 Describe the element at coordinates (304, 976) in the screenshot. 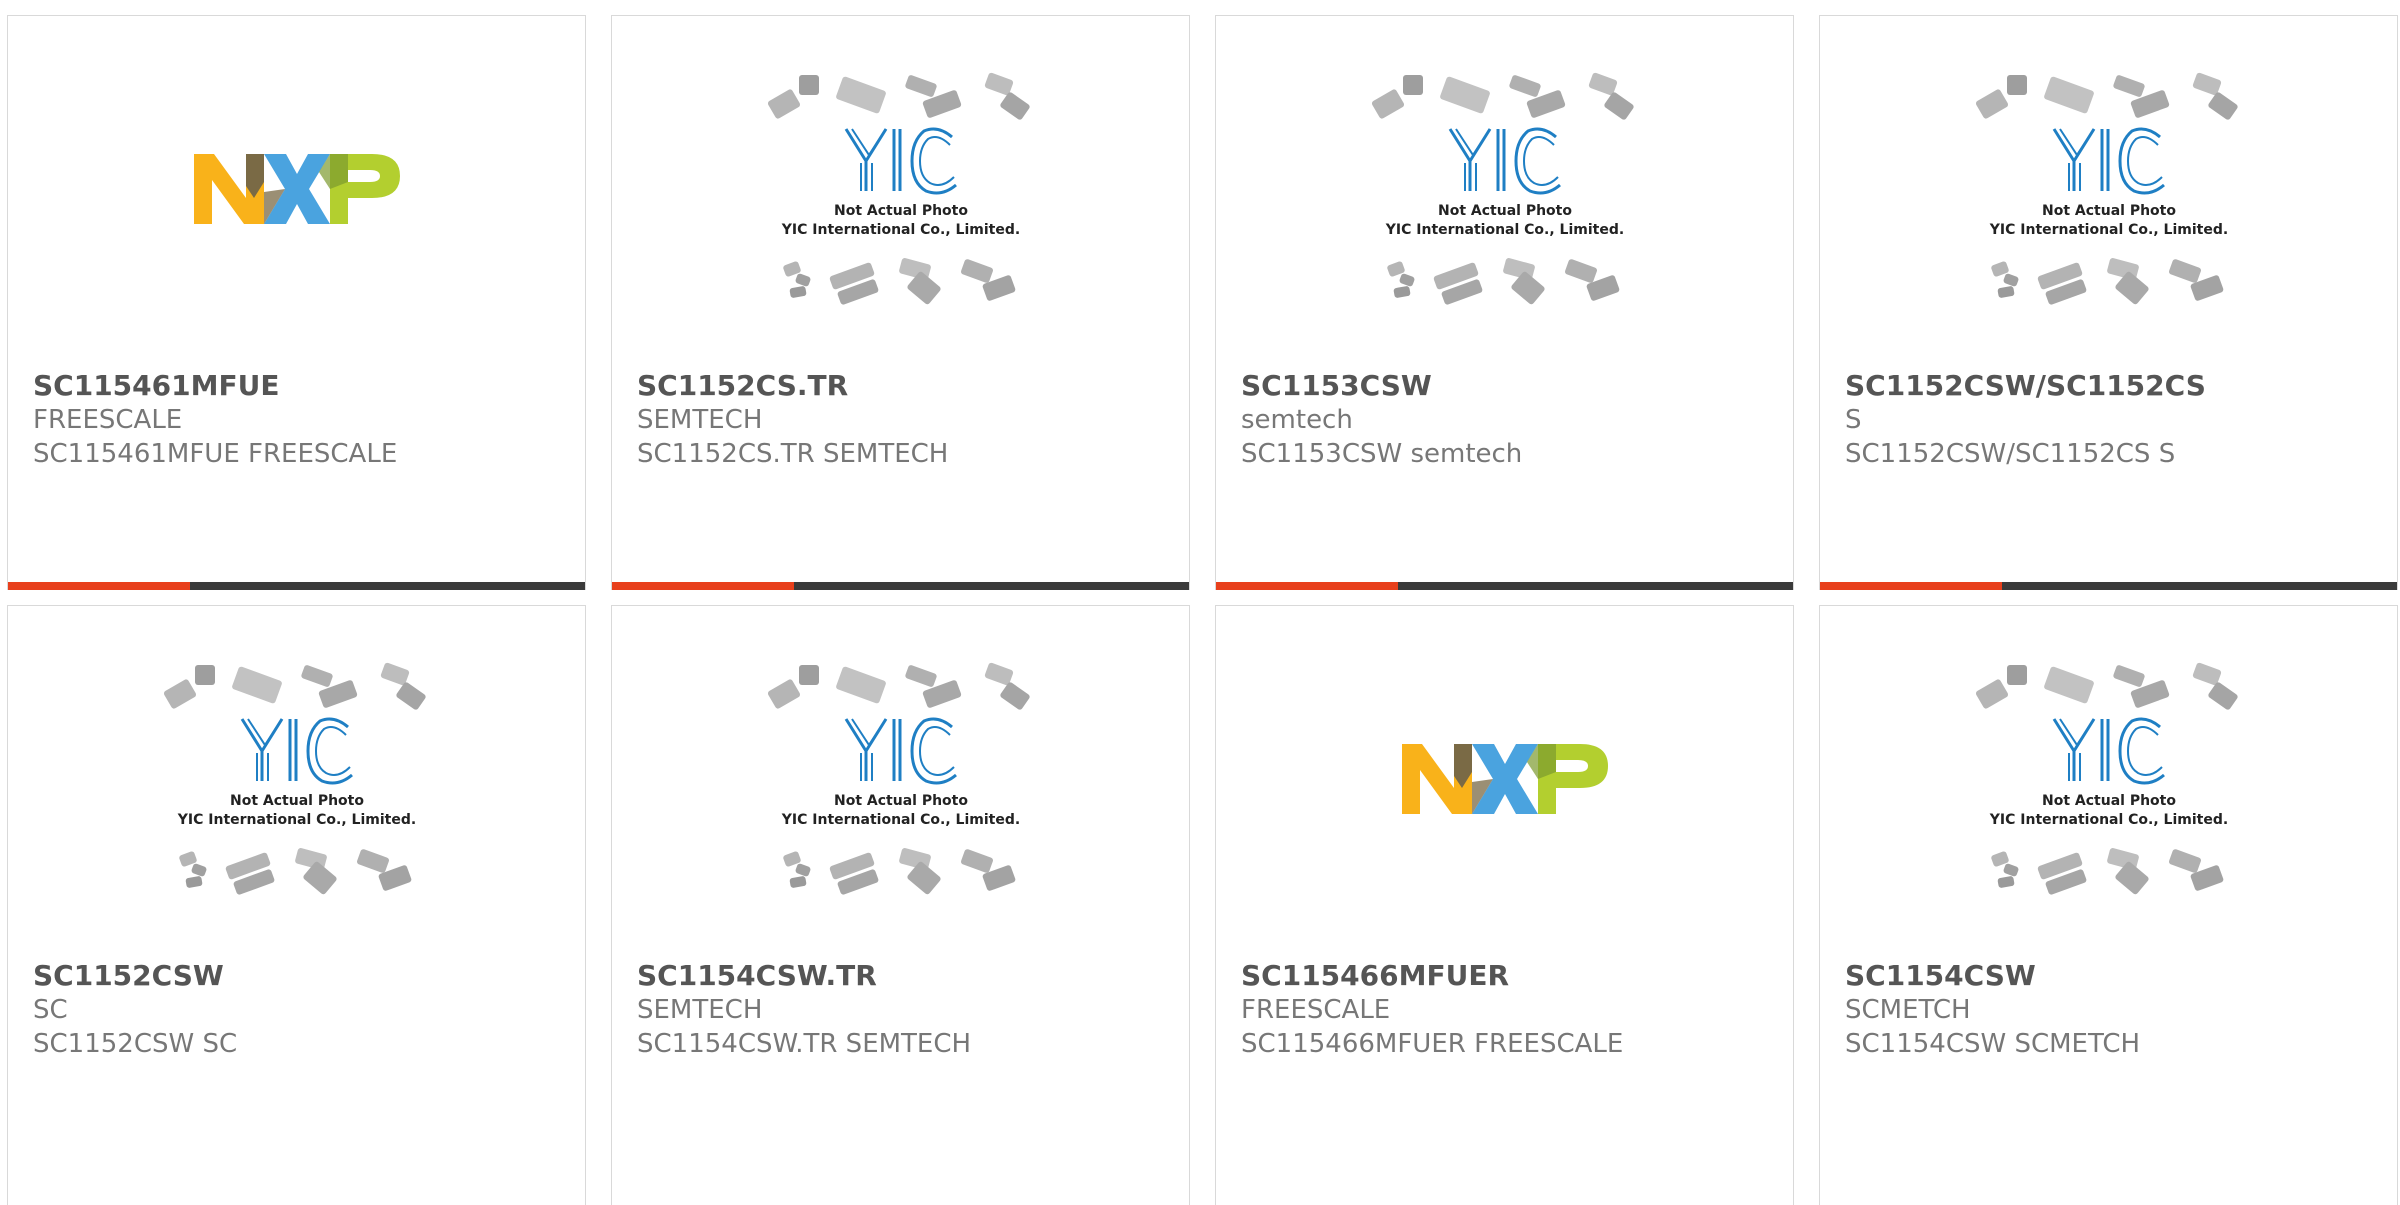

I see `part-number: SC1152CSW` at that location.